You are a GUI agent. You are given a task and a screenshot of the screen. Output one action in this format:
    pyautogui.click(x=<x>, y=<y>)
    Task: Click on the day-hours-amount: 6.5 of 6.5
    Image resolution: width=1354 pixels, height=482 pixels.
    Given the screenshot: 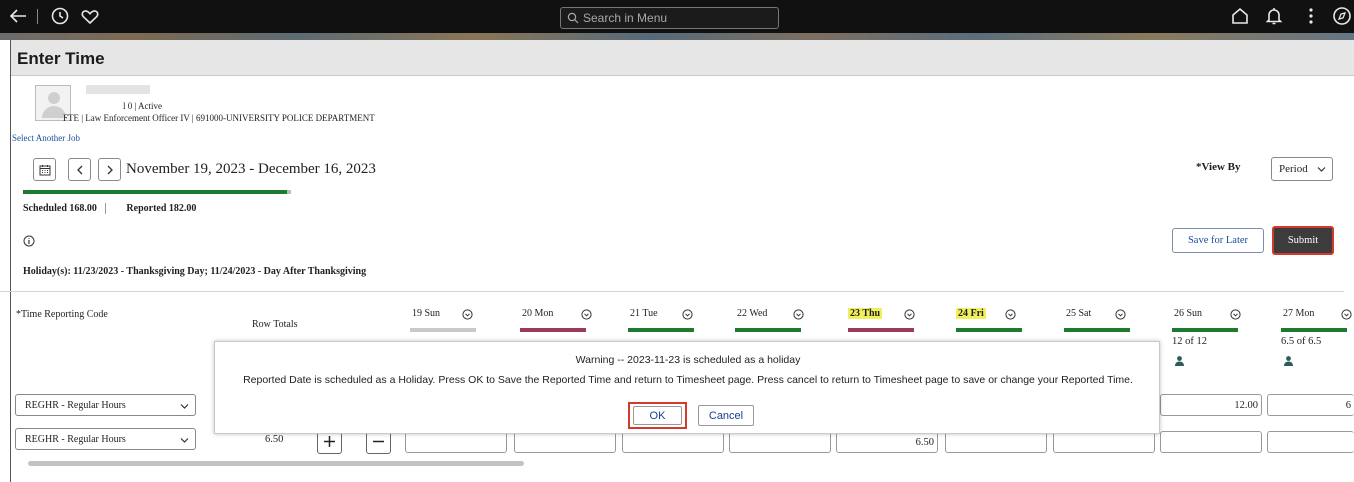 What is the action you would take?
    pyautogui.click(x=1301, y=341)
    